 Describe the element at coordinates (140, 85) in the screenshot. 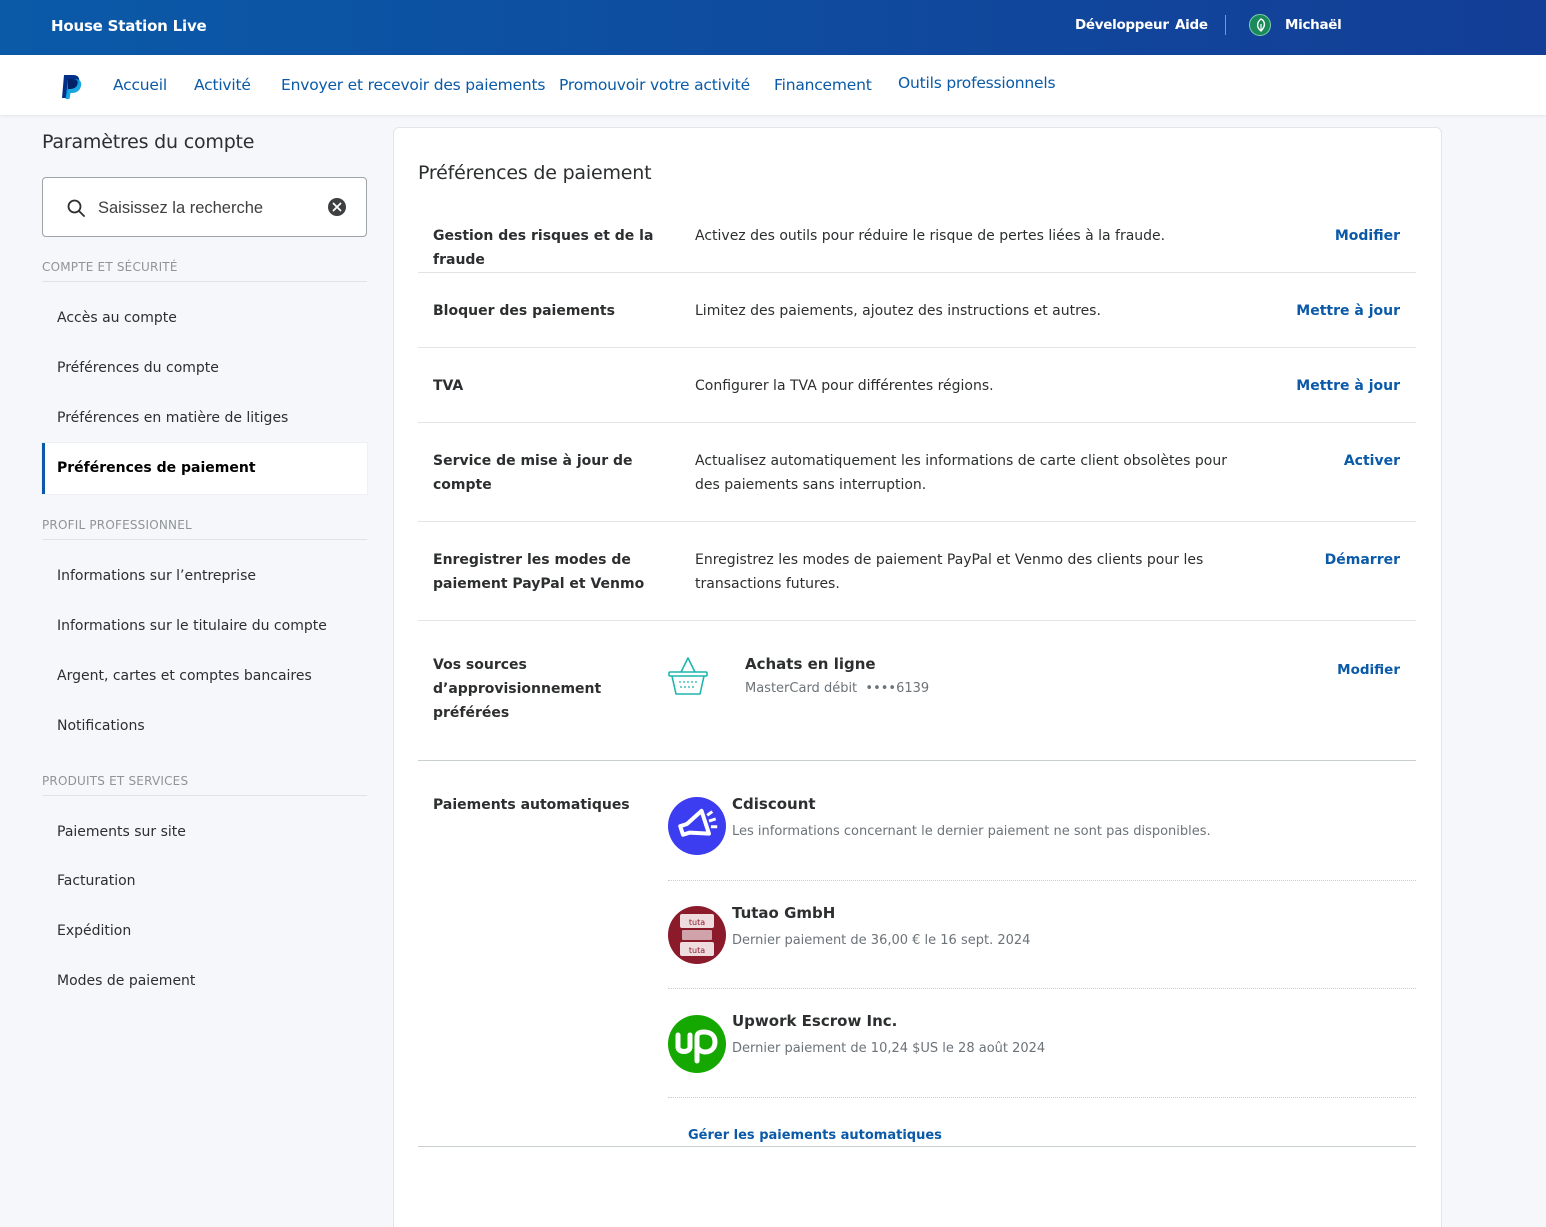

I see `nav-home: Accueil` at that location.